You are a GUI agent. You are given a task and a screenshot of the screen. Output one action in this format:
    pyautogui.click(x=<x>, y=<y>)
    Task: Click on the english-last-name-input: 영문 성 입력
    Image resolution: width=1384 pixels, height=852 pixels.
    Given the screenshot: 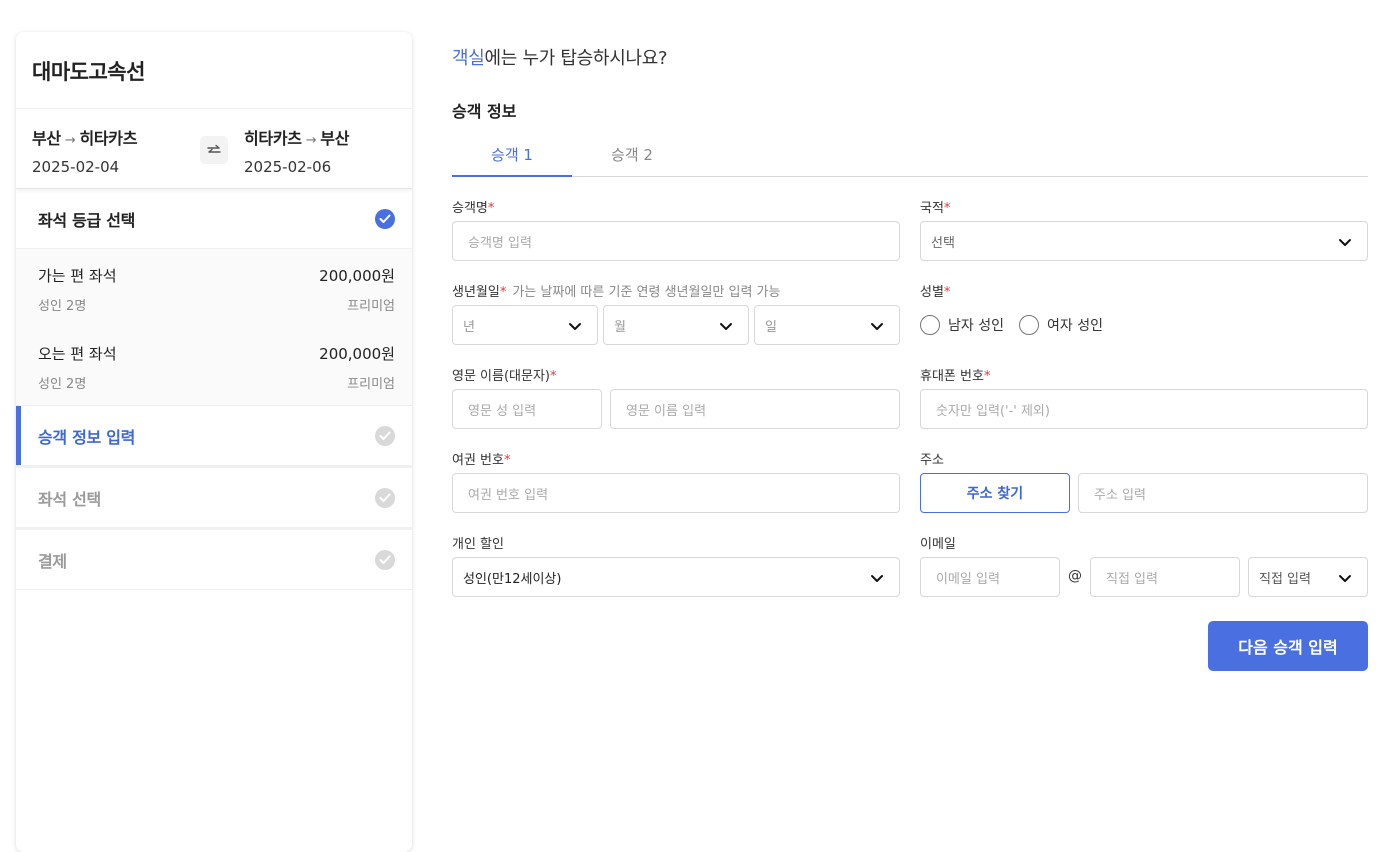 What is the action you would take?
    pyautogui.click(x=527, y=409)
    